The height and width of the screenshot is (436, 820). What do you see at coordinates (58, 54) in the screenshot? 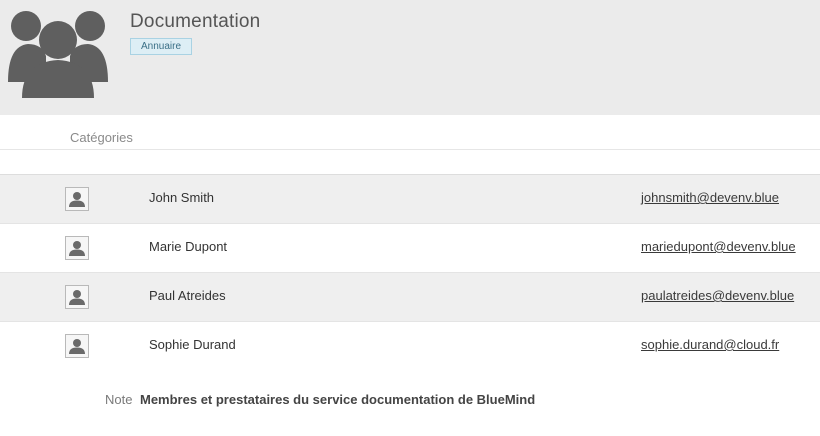
I see `group-icon` at bounding box center [58, 54].